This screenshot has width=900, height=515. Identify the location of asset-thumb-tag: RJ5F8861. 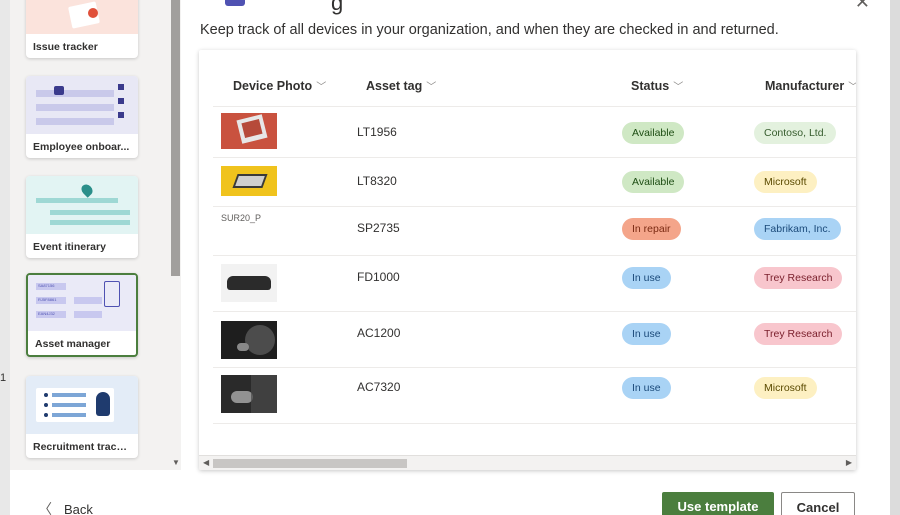
(51, 300).